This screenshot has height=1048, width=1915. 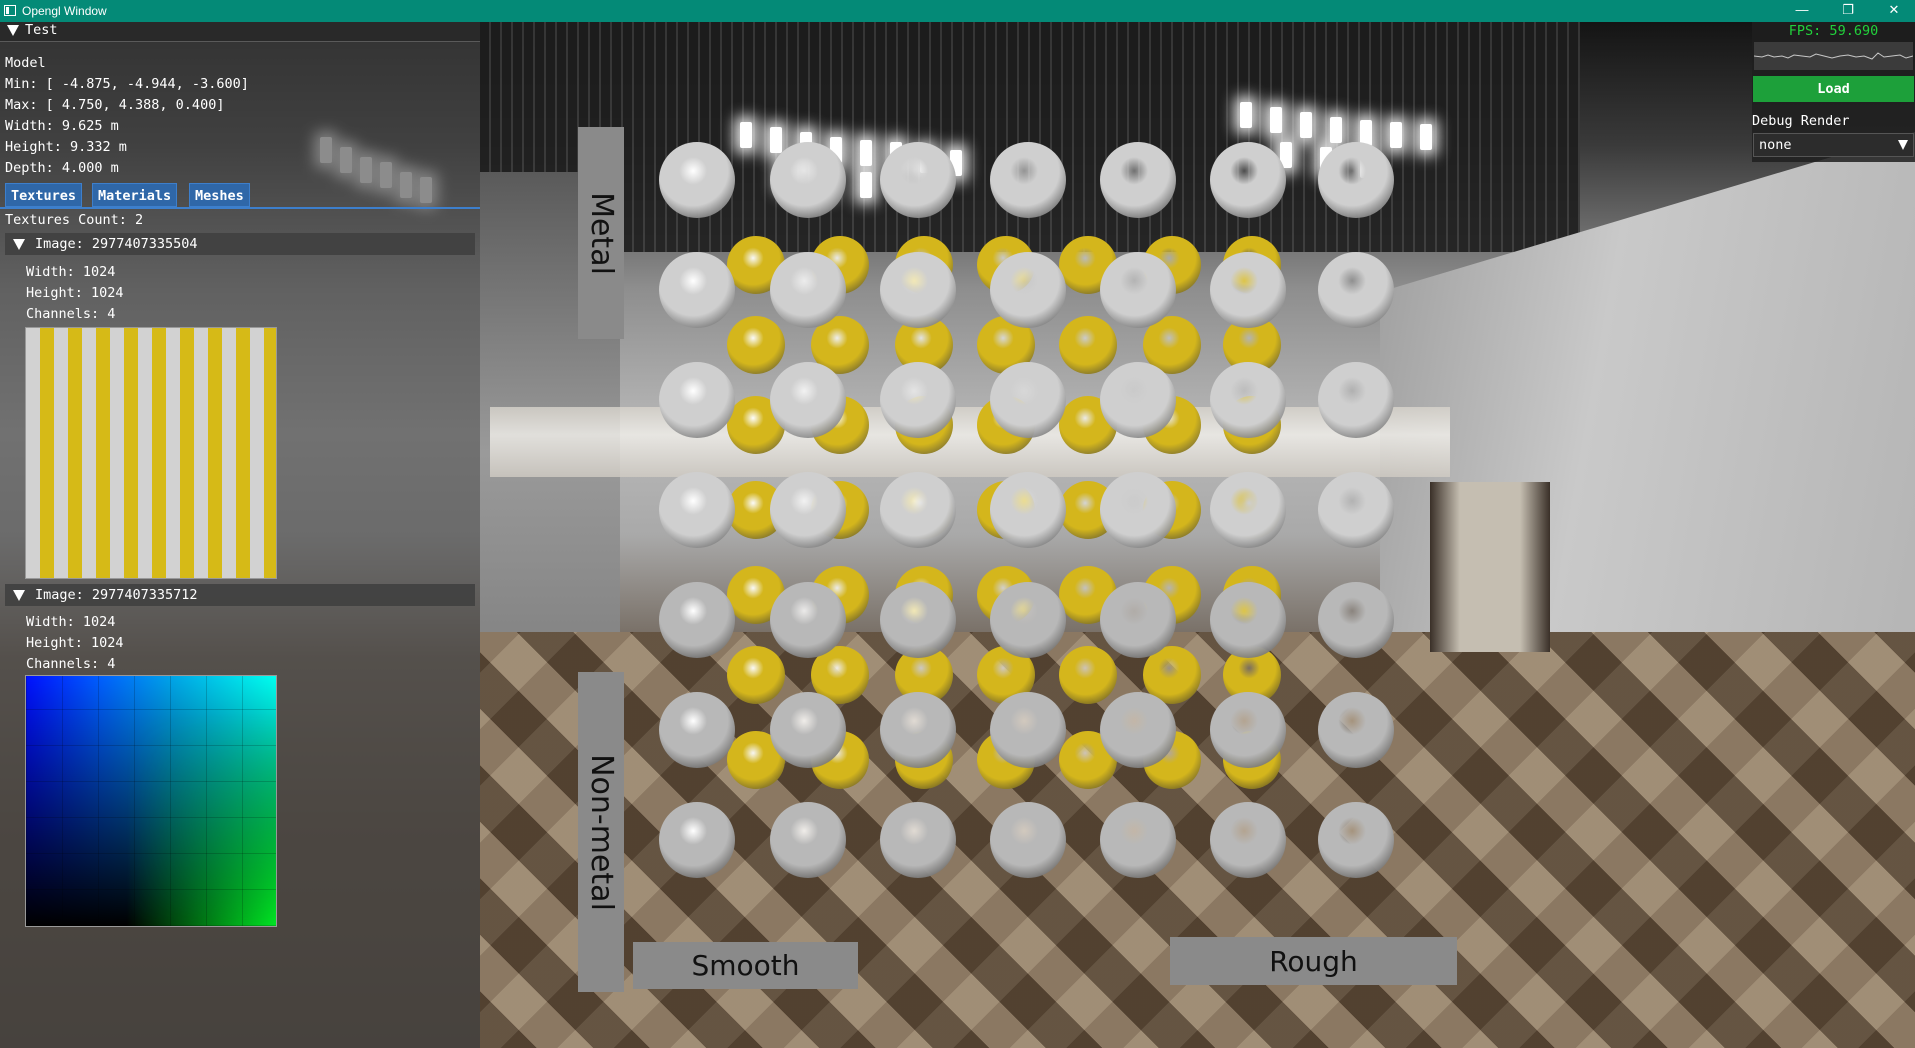 I want to click on textures-count: Textures Count: 2, so click(x=74, y=220).